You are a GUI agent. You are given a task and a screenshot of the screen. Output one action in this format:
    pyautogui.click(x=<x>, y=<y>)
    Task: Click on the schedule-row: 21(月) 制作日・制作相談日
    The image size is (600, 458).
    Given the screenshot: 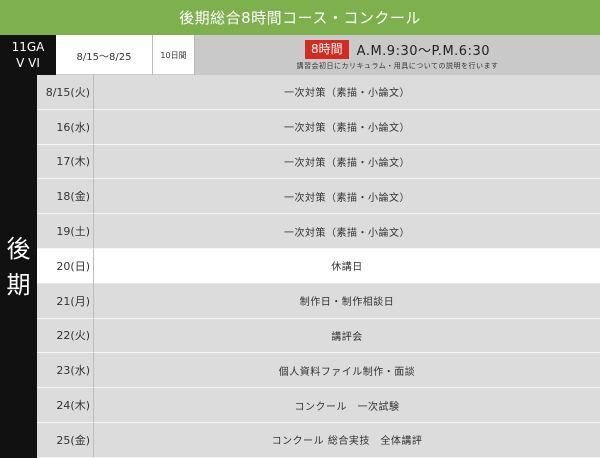 What is the action you would take?
    pyautogui.click(x=318, y=301)
    